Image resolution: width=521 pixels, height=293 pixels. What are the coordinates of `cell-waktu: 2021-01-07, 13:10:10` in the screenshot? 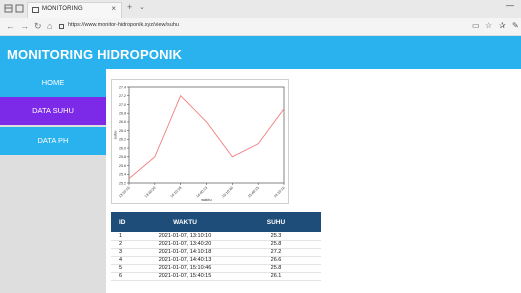 It's located at (185, 236).